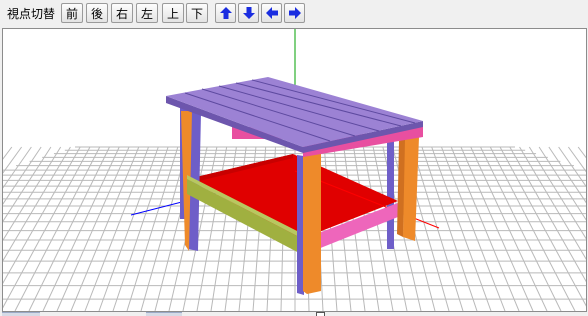 The image size is (588, 316). I want to click on arrow-left-icon, so click(271, 13).